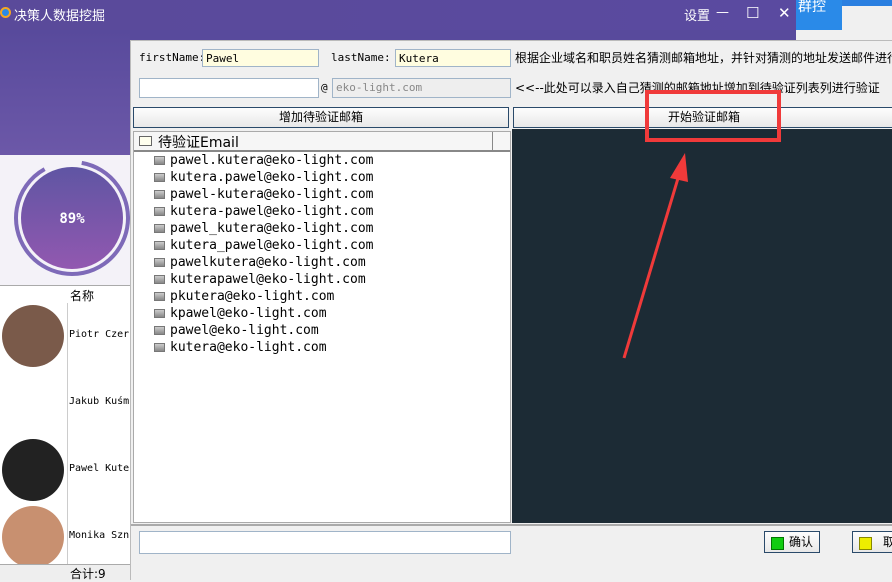  What do you see at coordinates (272, 194) in the screenshot?
I see `email-address: pawel-kutera@eko-light.com` at bounding box center [272, 194].